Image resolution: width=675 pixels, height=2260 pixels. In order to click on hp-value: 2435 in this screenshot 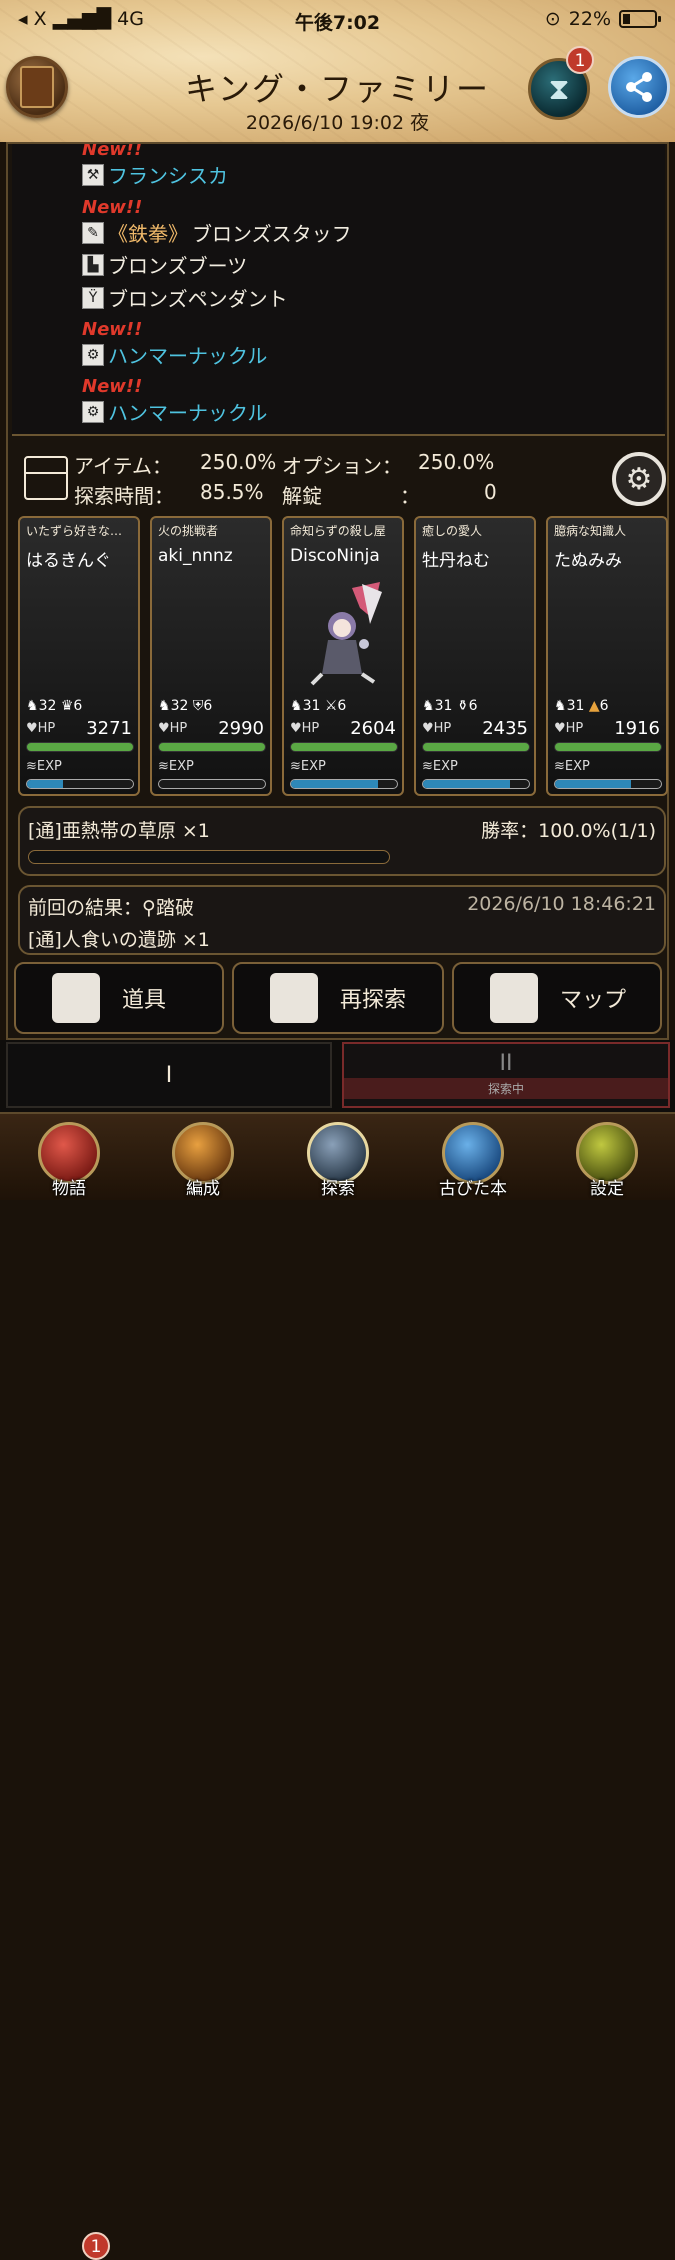, I will do `click(505, 728)`.